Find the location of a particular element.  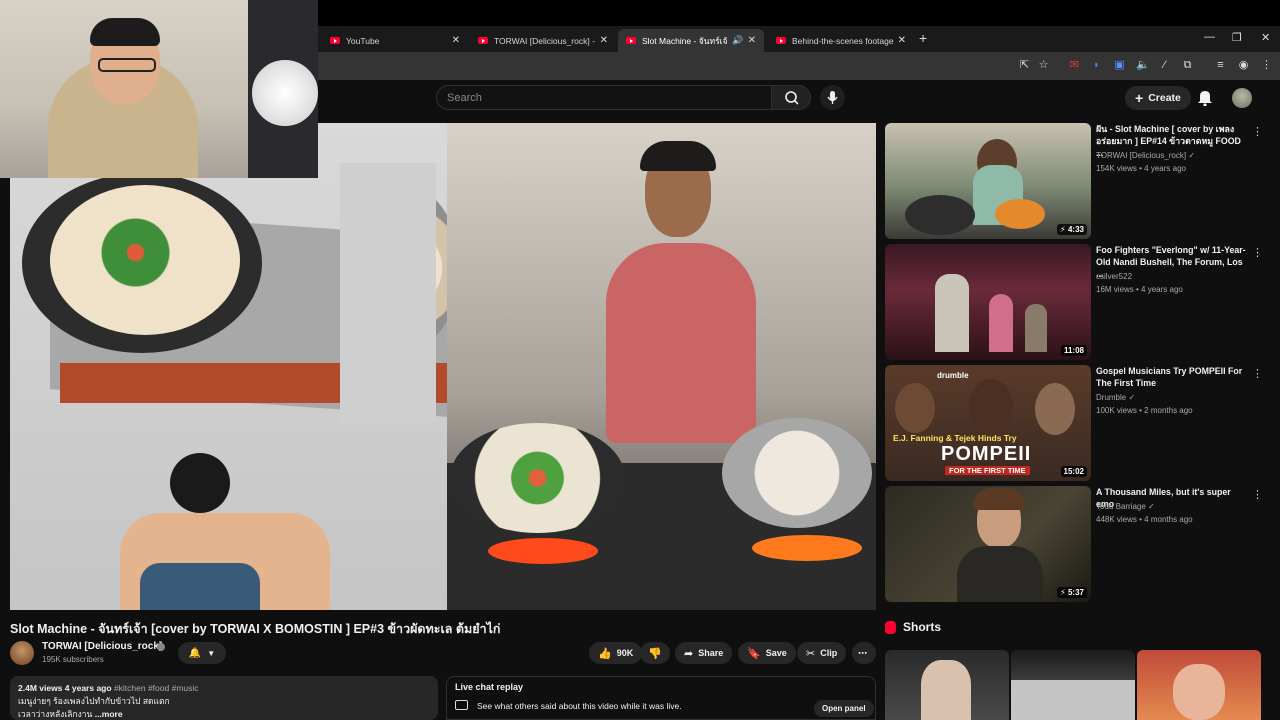

recommendation-channel: Drumble ✓ is located at coordinates (1115, 397).